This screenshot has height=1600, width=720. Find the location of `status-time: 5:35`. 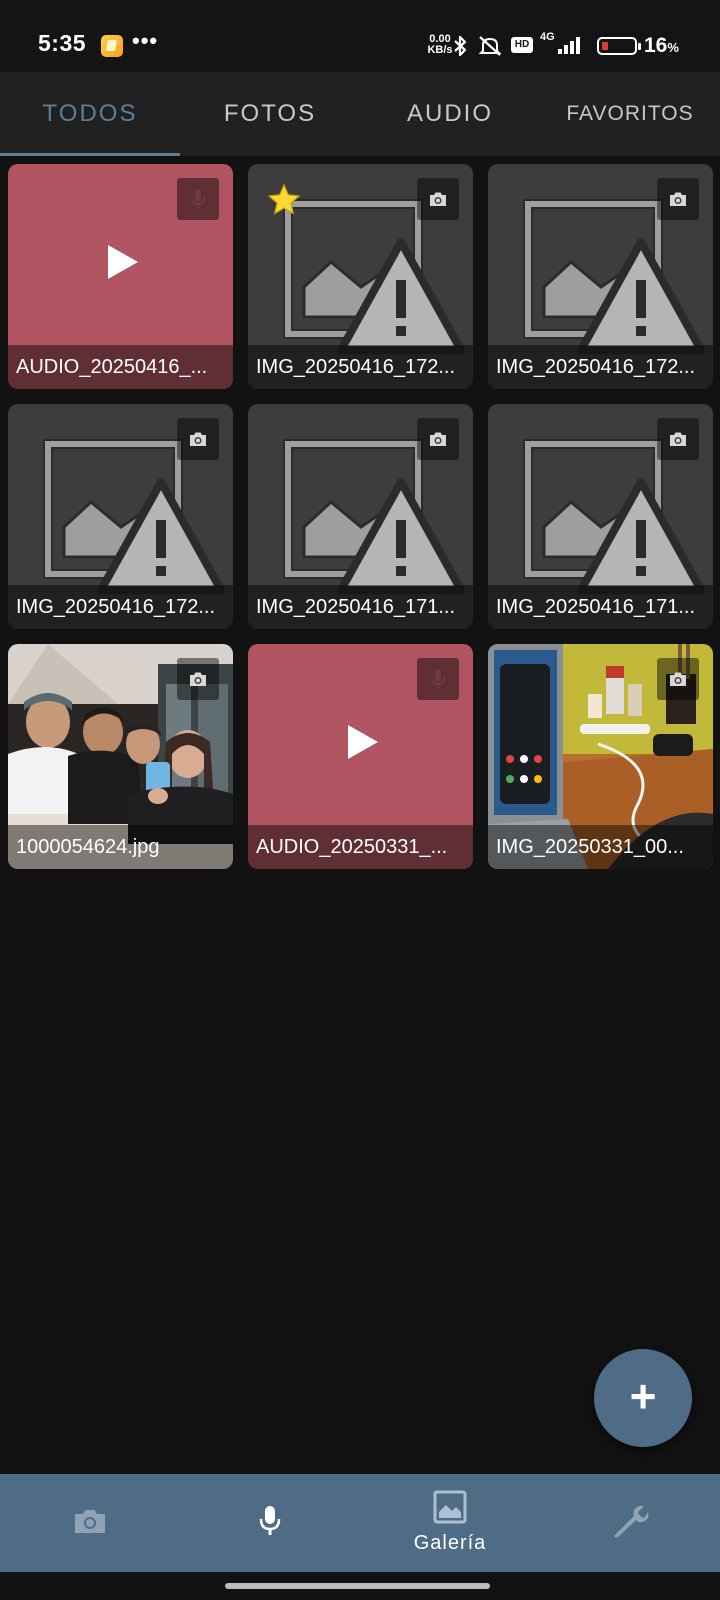

status-time: 5:35 is located at coordinates (62, 43).